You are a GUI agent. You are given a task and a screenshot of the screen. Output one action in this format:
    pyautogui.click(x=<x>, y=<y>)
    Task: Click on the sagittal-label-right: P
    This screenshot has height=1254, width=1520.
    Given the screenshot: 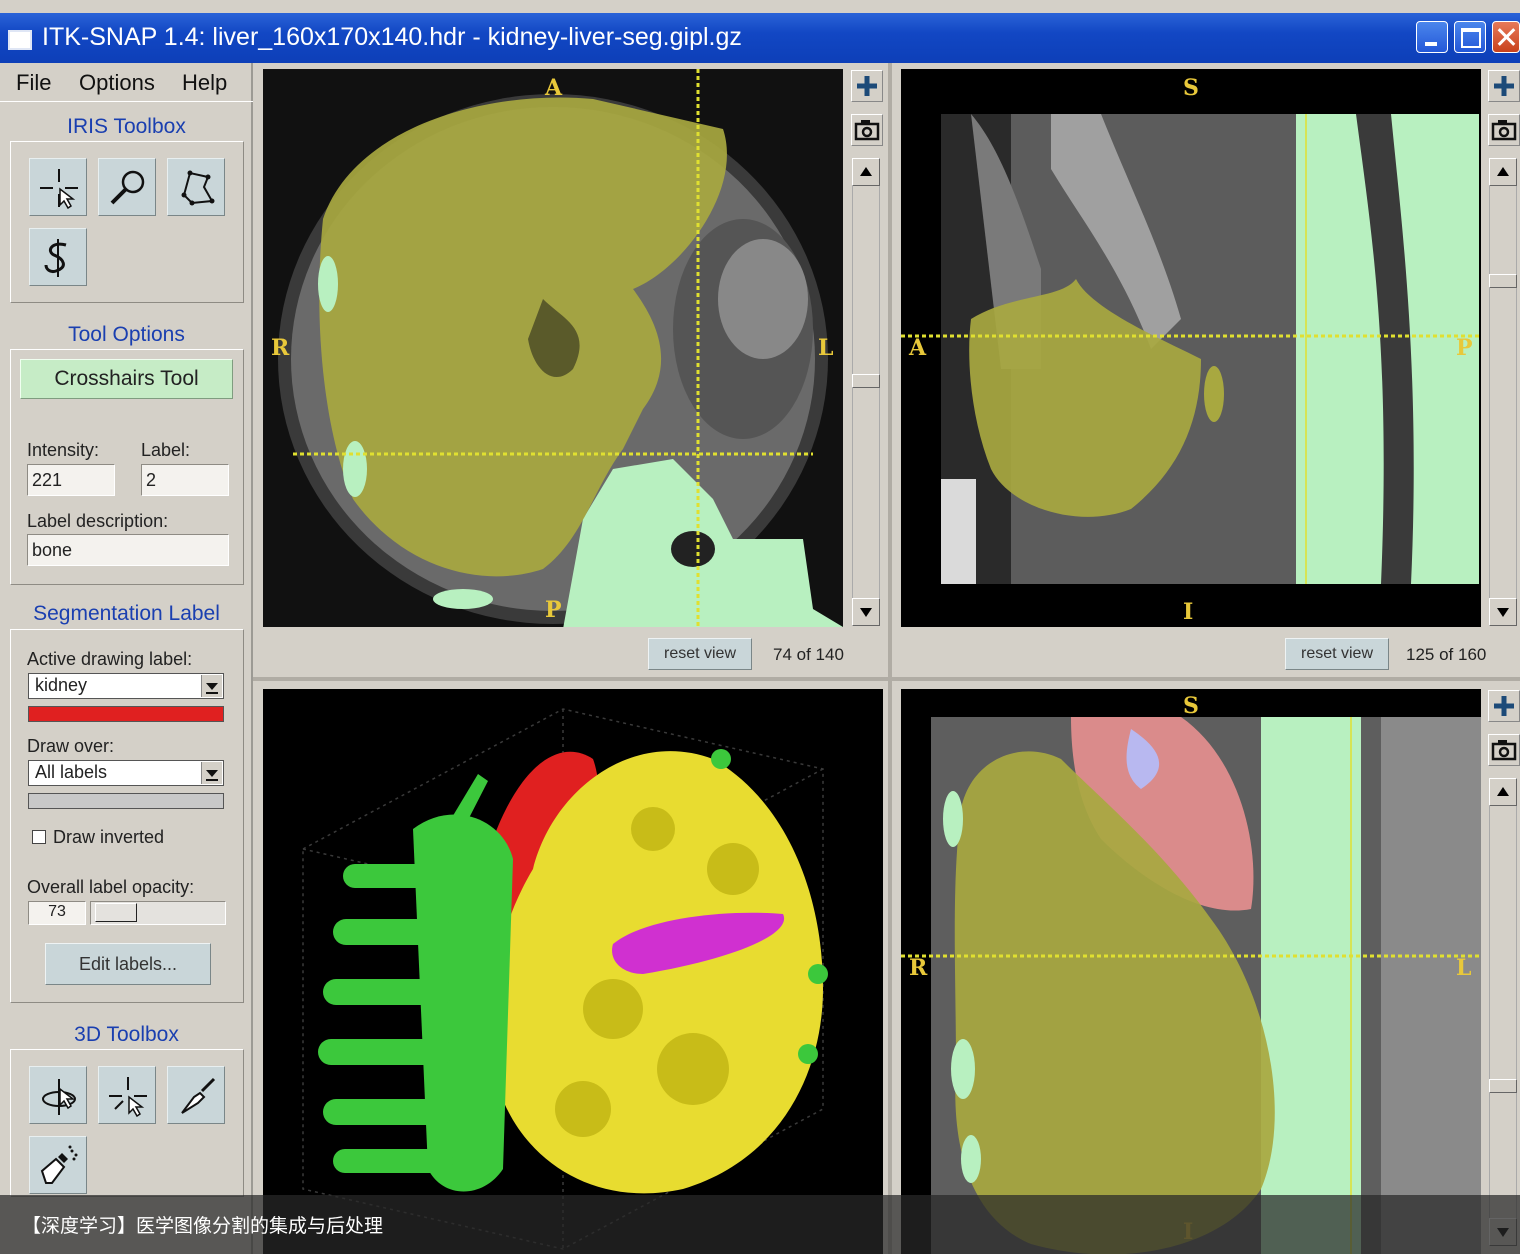 What is the action you would take?
    pyautogui.click(x=1464, y=348)
    